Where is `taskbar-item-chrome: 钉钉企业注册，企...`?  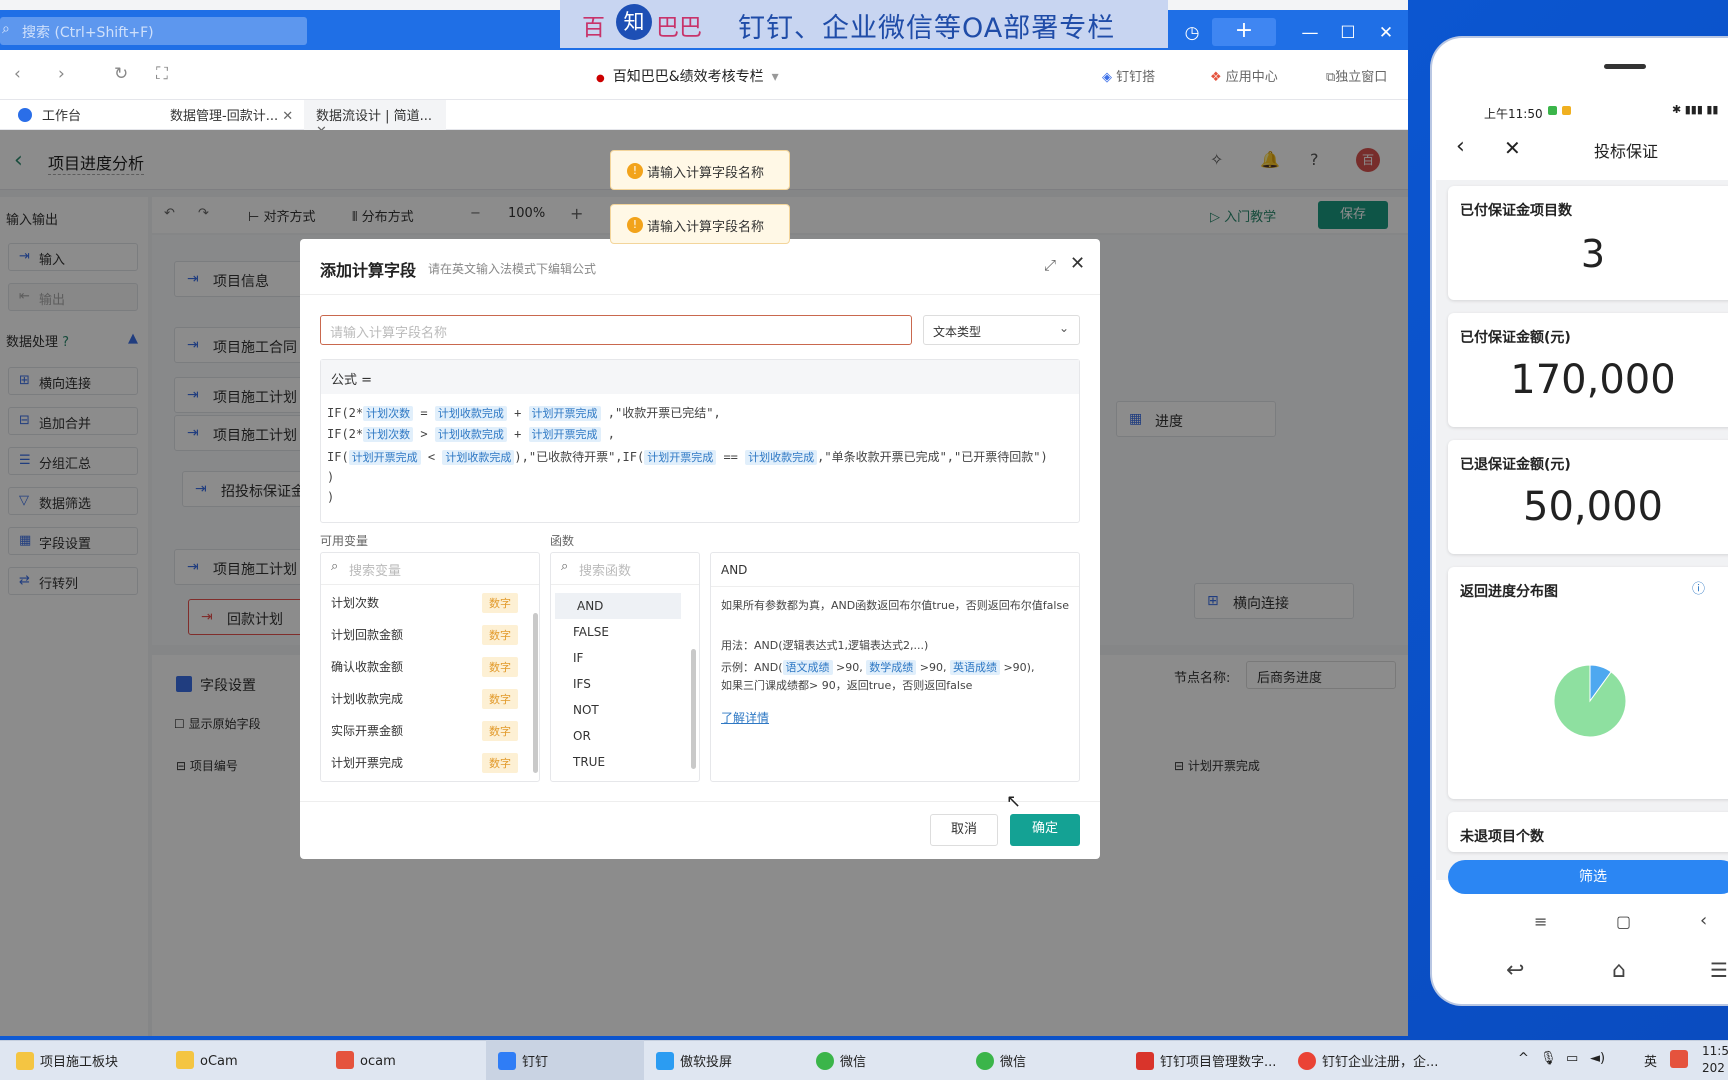
taskbar-item-chrome: 钉钉企业注册，企... is located at coordinates (1373, 1060).